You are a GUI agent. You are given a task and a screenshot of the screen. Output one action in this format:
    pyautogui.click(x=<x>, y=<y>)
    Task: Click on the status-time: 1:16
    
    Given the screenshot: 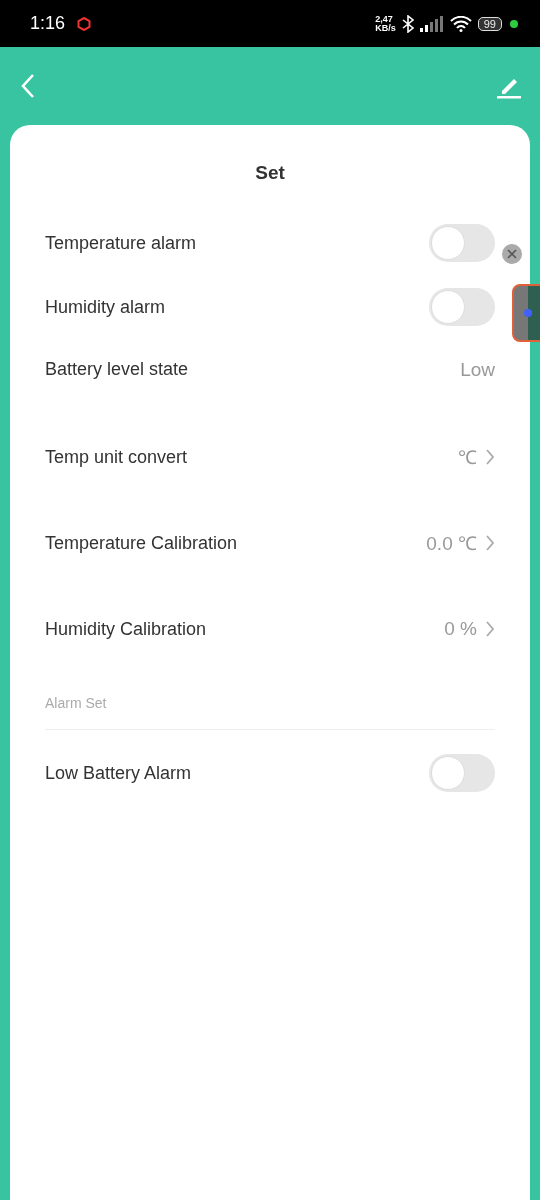 What is the action you would take?
    pyautogui.click(x=48, y=23)
    